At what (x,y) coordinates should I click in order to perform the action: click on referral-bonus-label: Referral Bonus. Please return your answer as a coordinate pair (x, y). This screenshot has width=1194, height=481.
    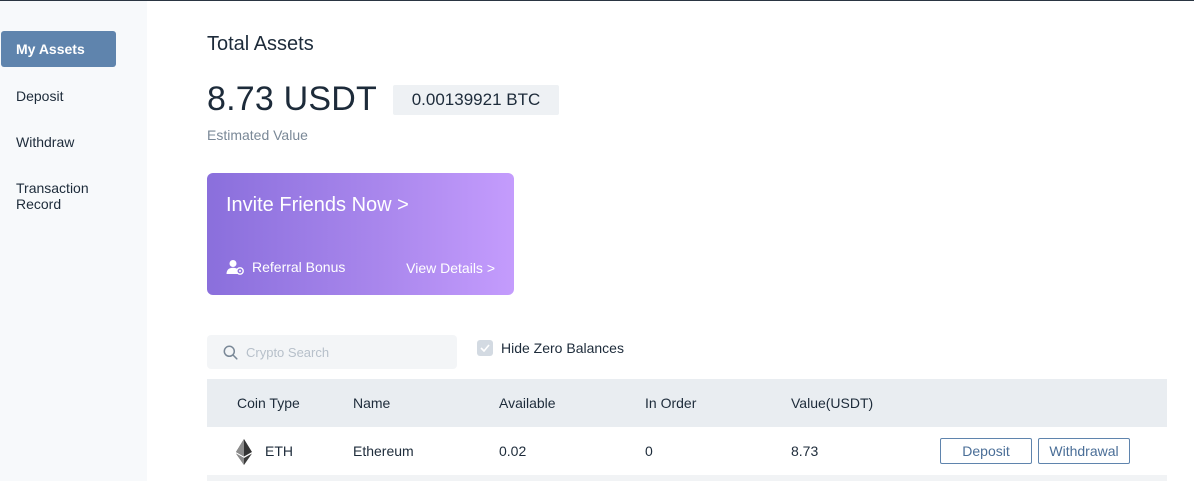
    Looking at the image, I should click on (299, 267).